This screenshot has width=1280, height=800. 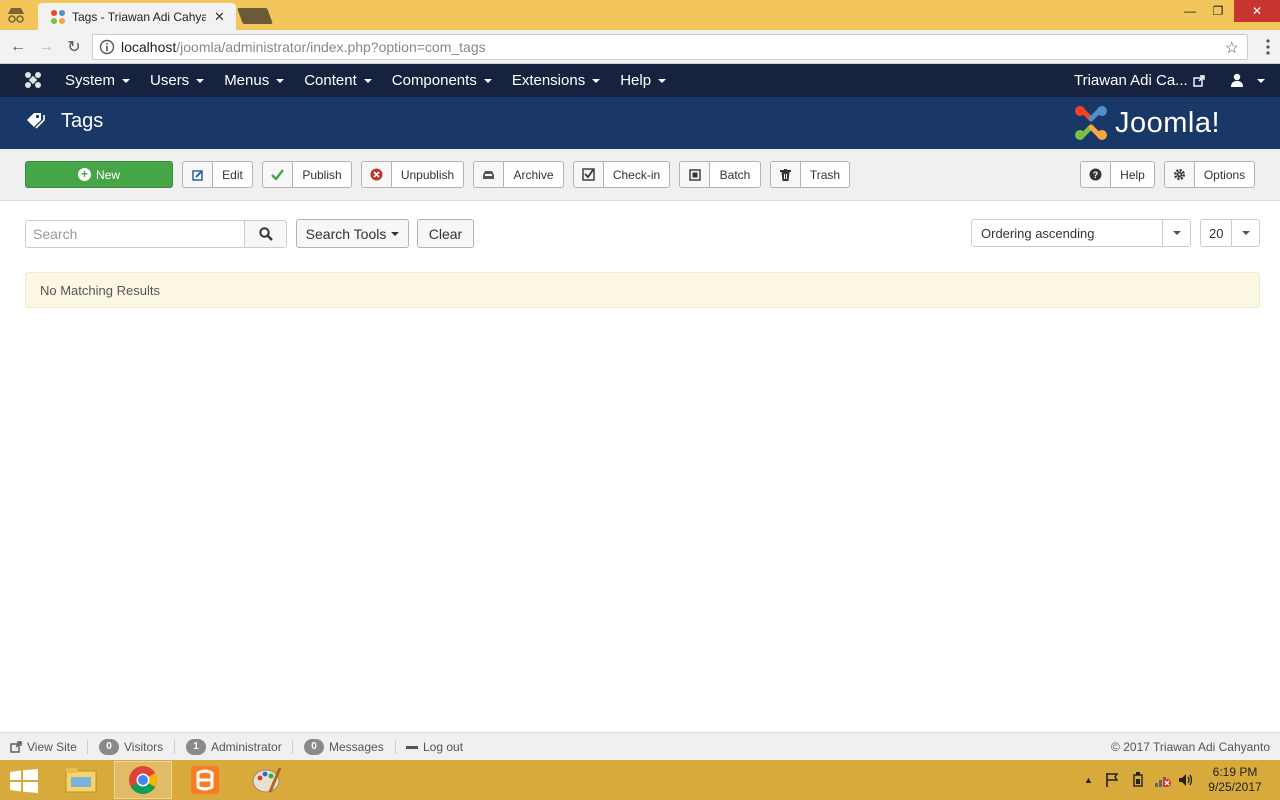 What do you see at coordinates (84, 174) in the screenshot?
I see `plus-icon: +` at bounding box center [84, 174].